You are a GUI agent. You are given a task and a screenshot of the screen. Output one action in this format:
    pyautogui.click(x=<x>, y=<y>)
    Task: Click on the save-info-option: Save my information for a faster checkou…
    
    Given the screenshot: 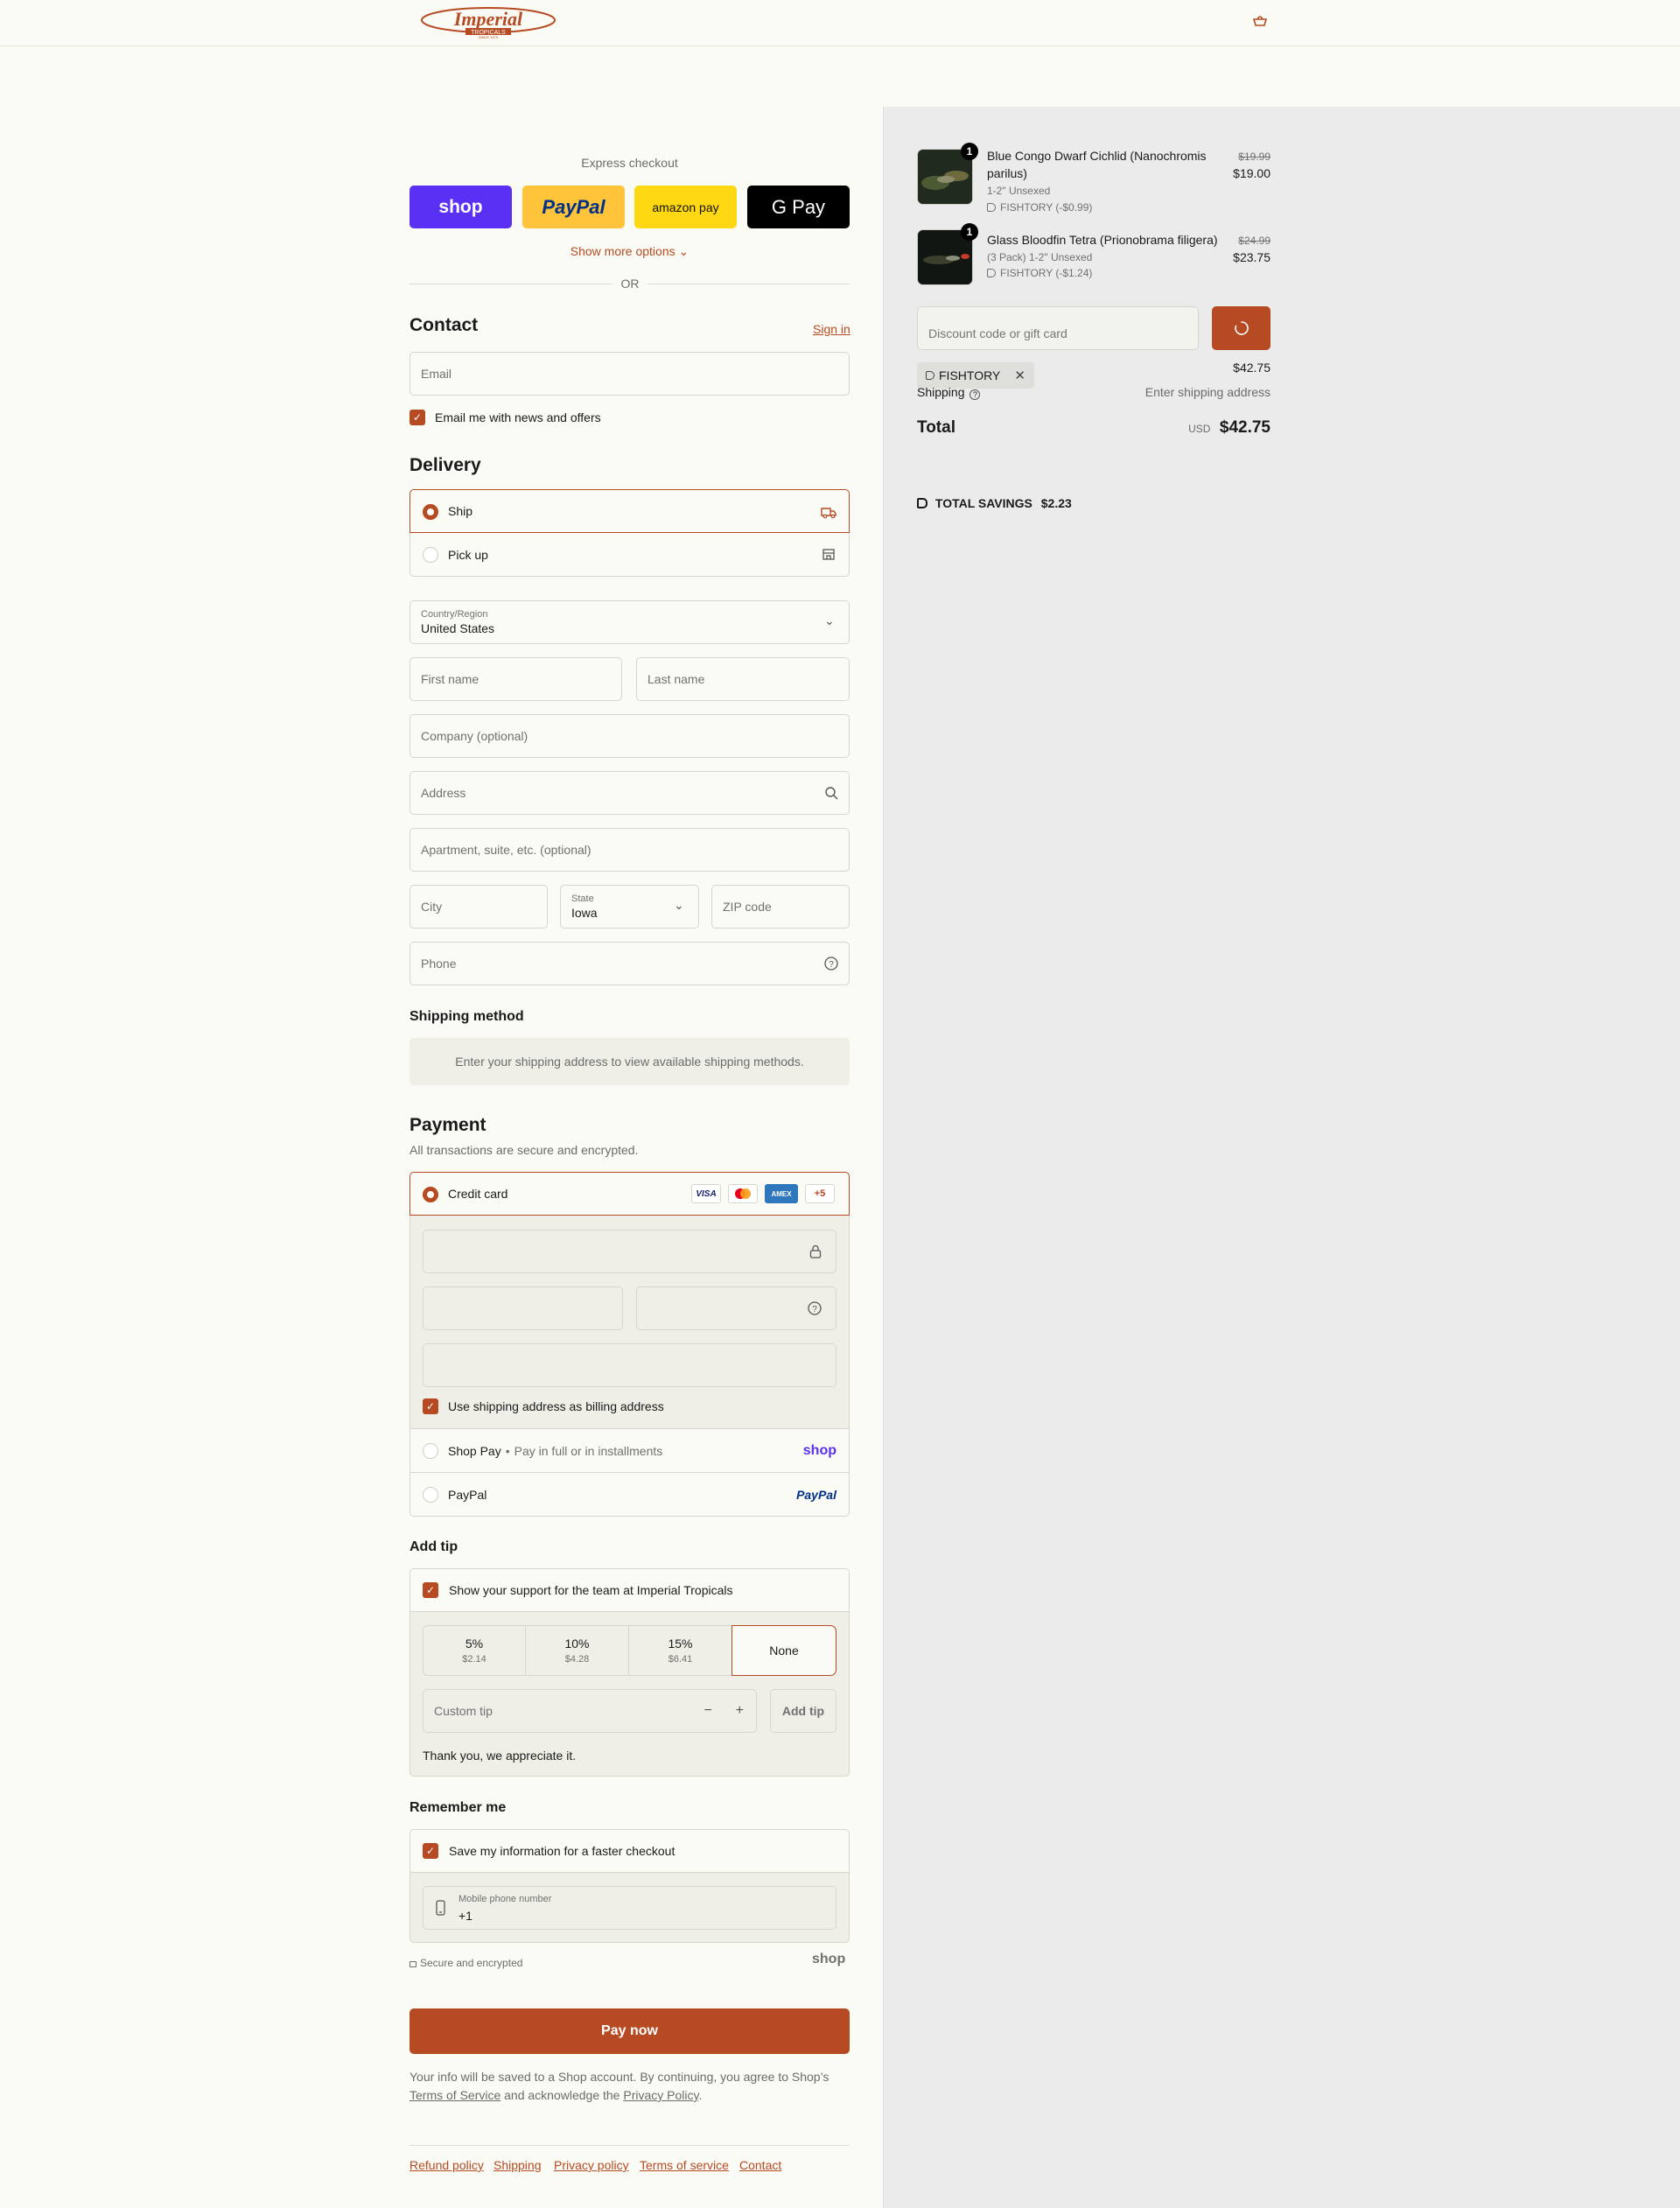 What is the action you would take?
    pyautogui.click(x=630, y=1851)
    